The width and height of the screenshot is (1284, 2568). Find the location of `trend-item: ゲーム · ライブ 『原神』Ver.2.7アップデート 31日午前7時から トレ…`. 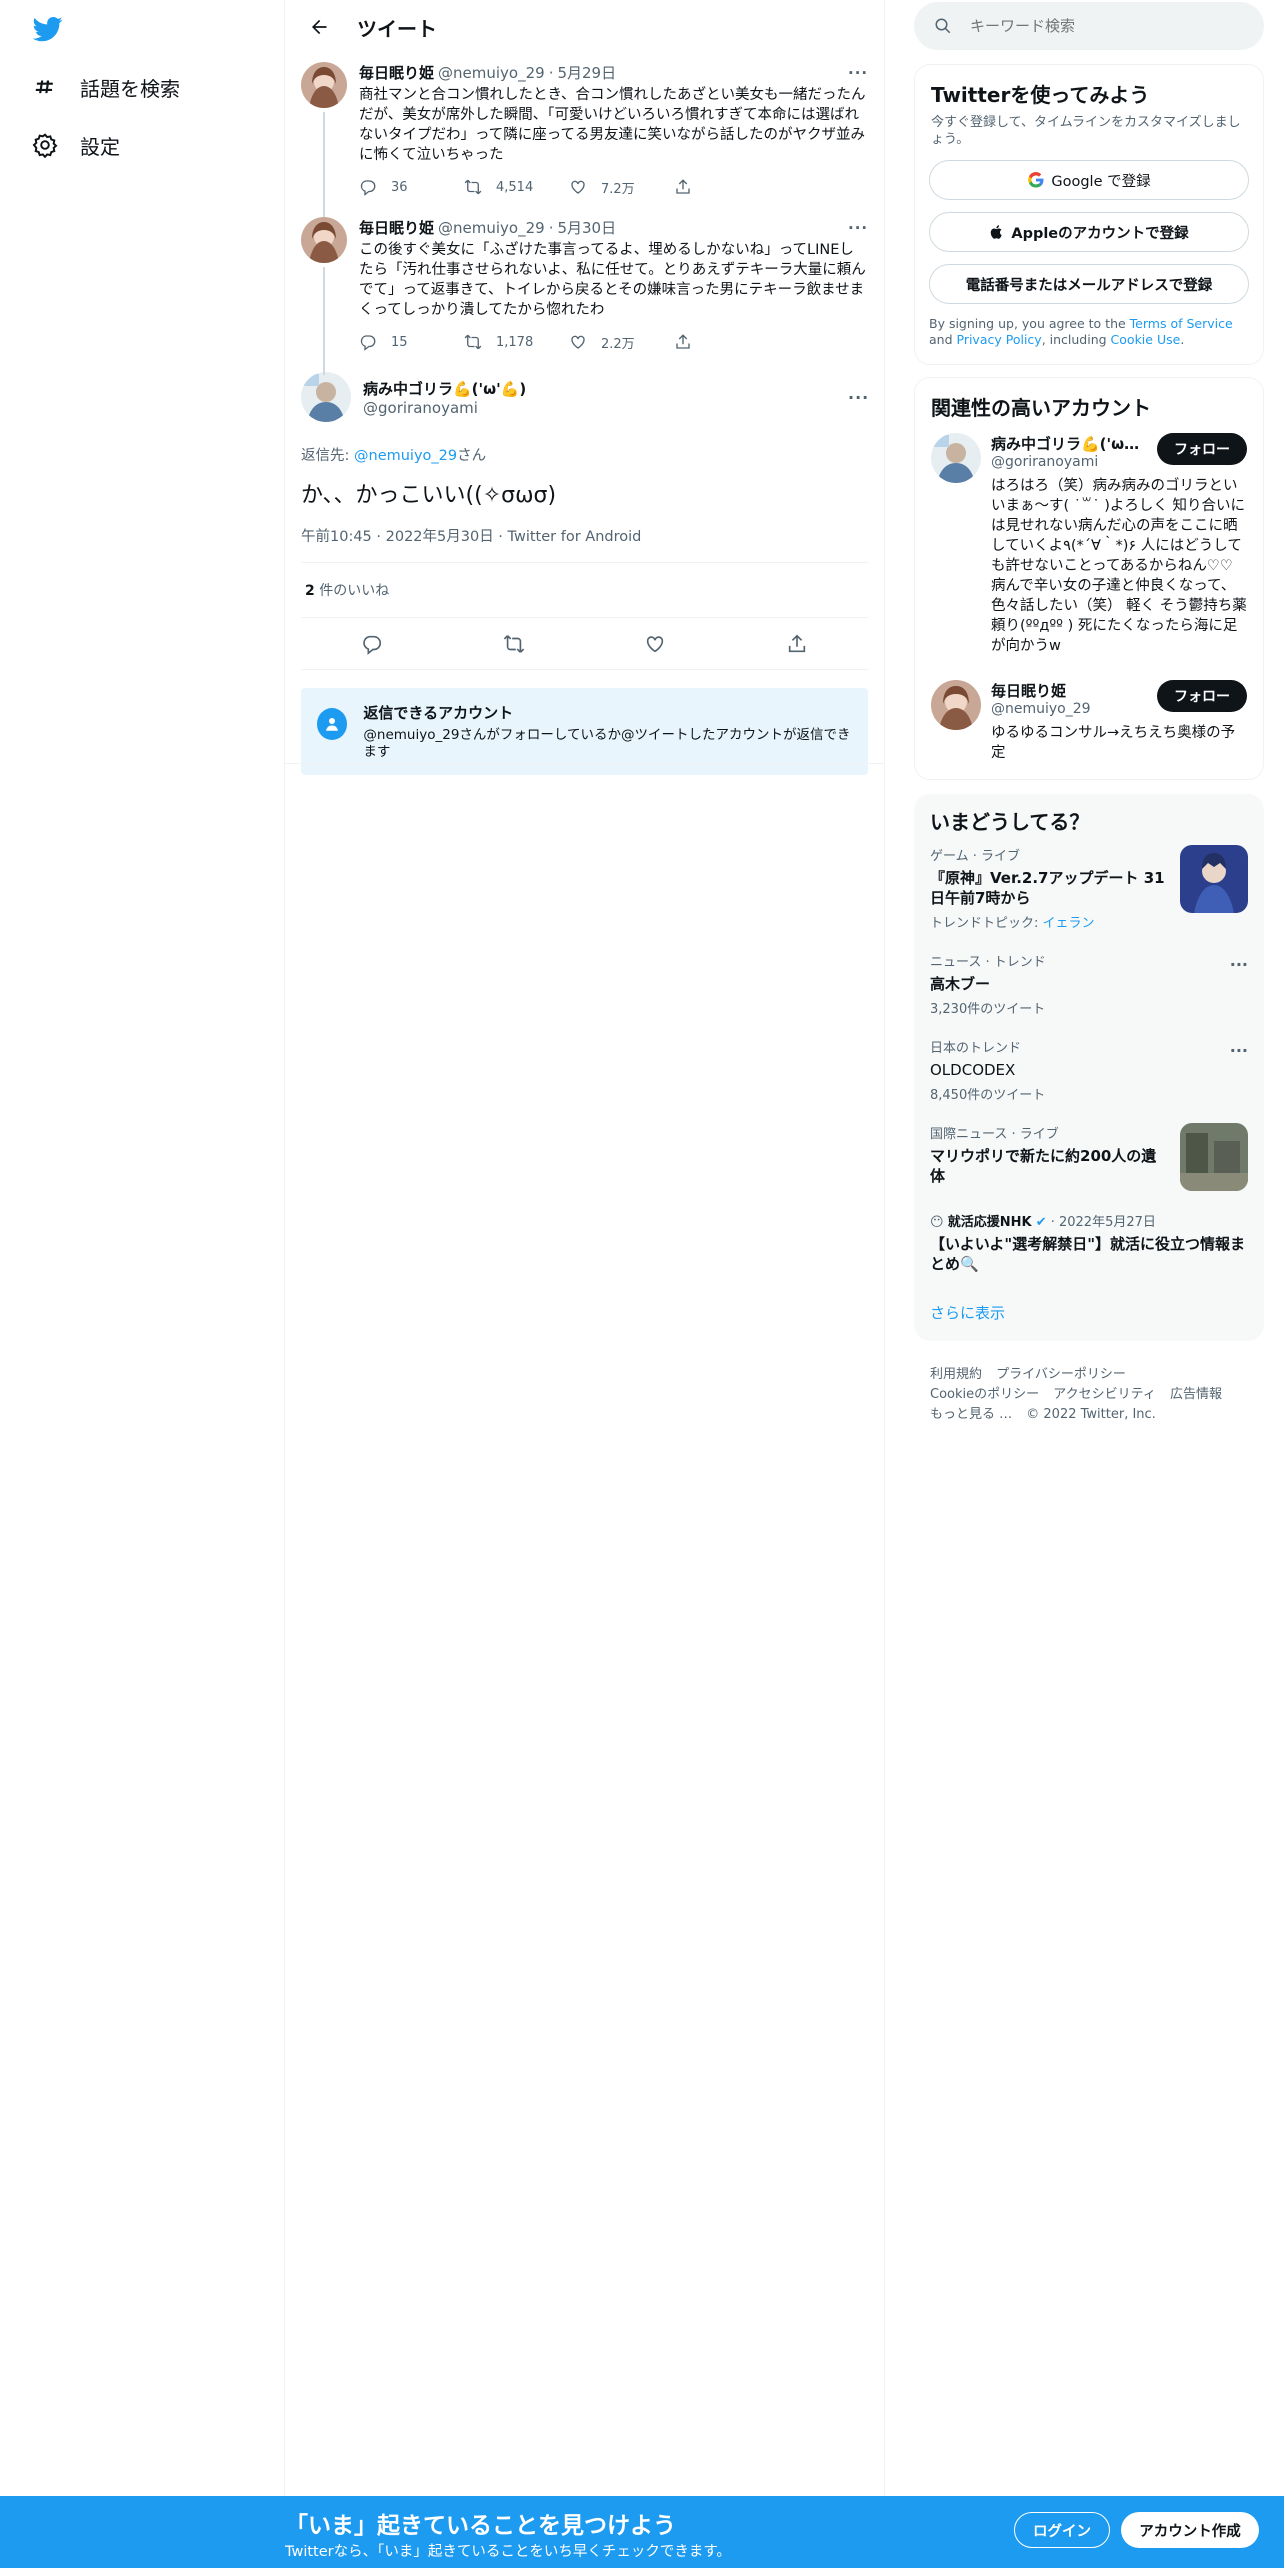

trend-item: ゲーム · ライブ 『原神』Ver.2.7アップデート 31日午前7時から トレ… is located at coordinates (1089, 888).